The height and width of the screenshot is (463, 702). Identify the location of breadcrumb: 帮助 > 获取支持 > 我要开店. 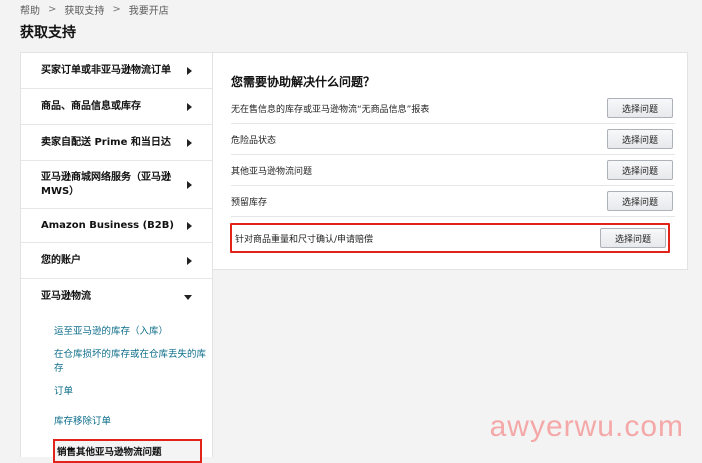
(94, 9).